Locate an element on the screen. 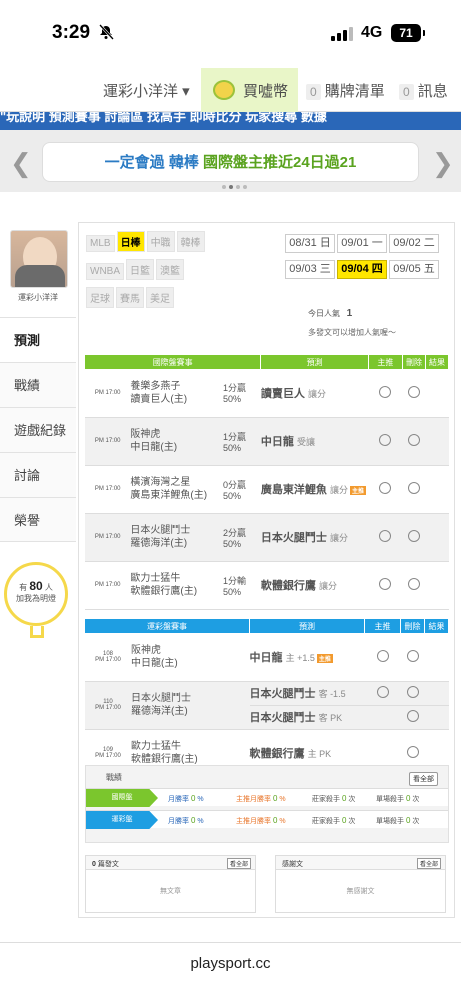 The width and height of the screenshot is (461, 1000). league-tab: 美足 is located at coordinates (160, 297).